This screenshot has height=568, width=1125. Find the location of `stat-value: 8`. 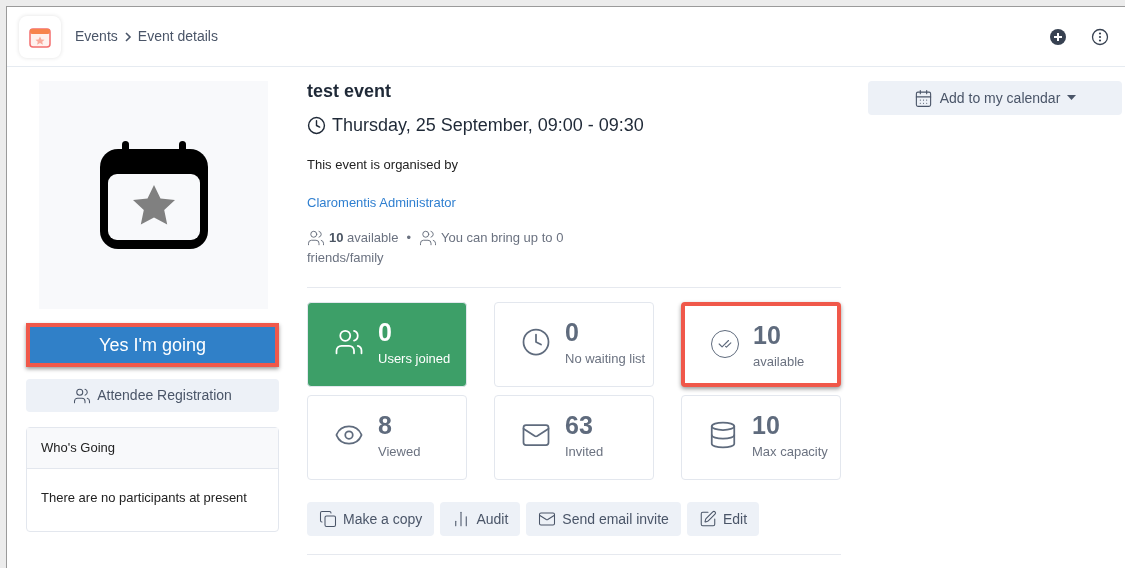

stat-value: 8 is located at coordinates (385, 425).